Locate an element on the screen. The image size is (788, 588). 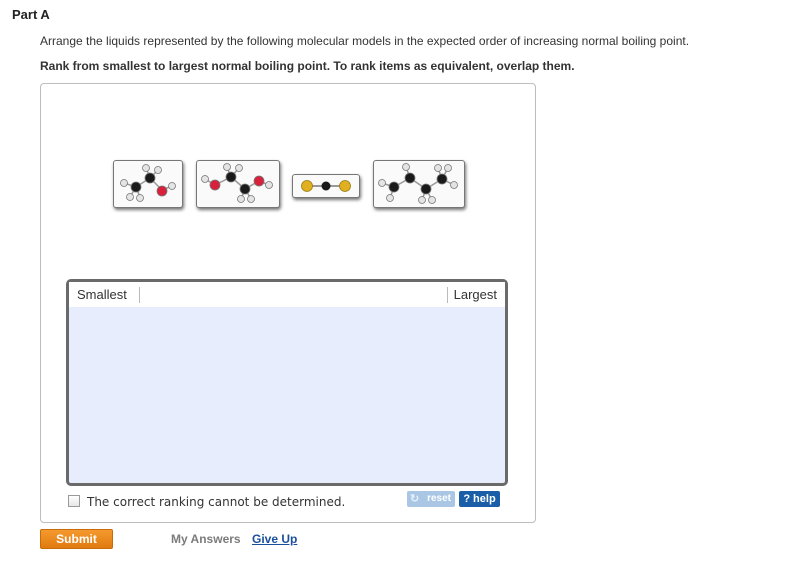
carbon-disulfide-model-icon is located at coordinates (326, 186).